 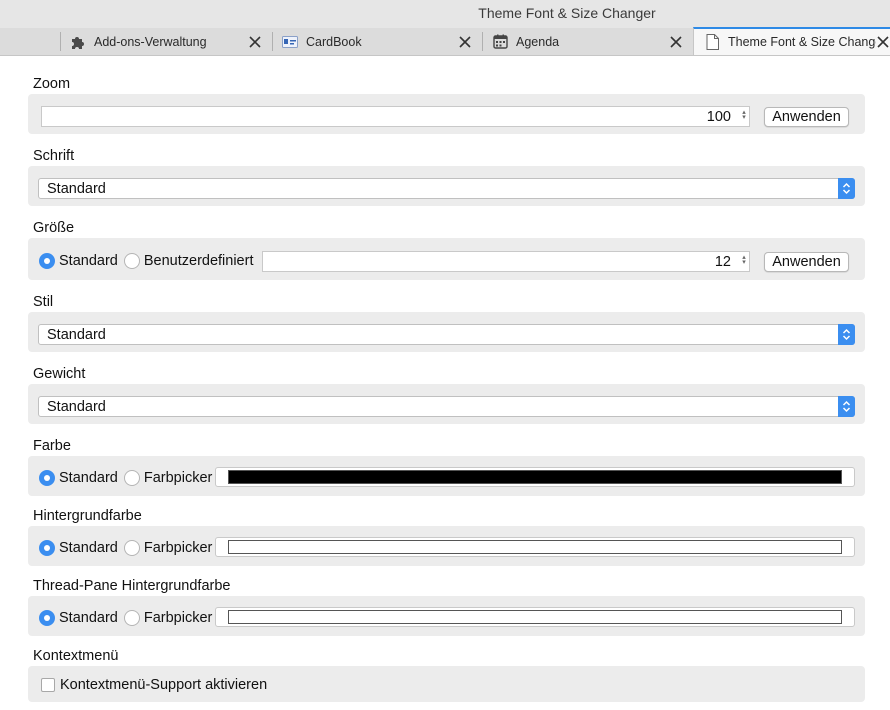 I want to click on color-swatch, so click(x=535, y=477).